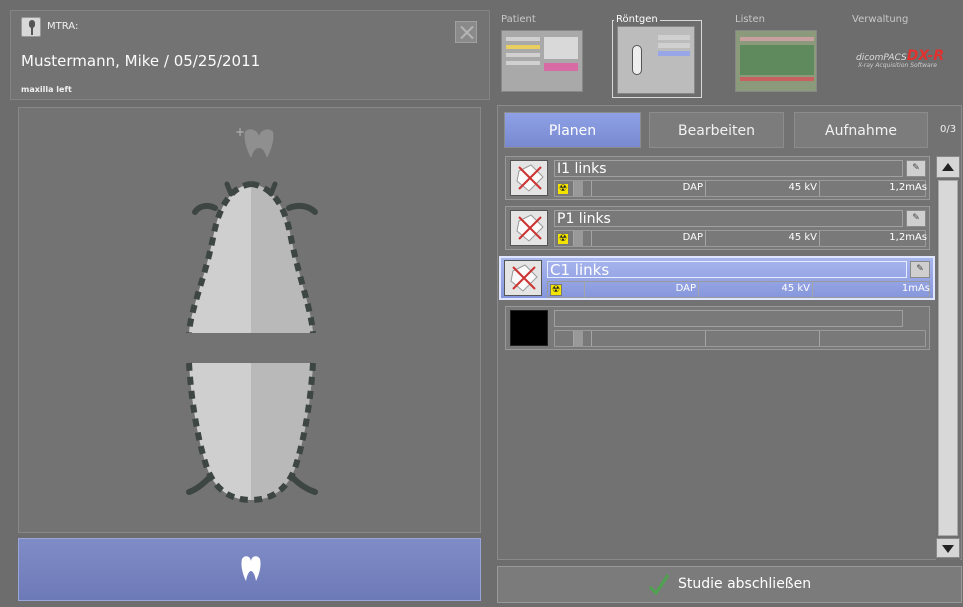 The width and height of the screenshot is (963, 607). What do you see at coordinates (529, 328) in the screenshot?
I see `empty-image-placeholder` at bounding box center [529, 328].